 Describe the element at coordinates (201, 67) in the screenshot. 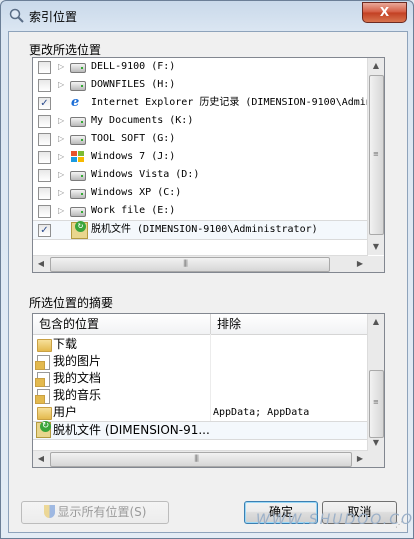

I see `tree-item: ▷ DELL-9100 (F:)` at that location.